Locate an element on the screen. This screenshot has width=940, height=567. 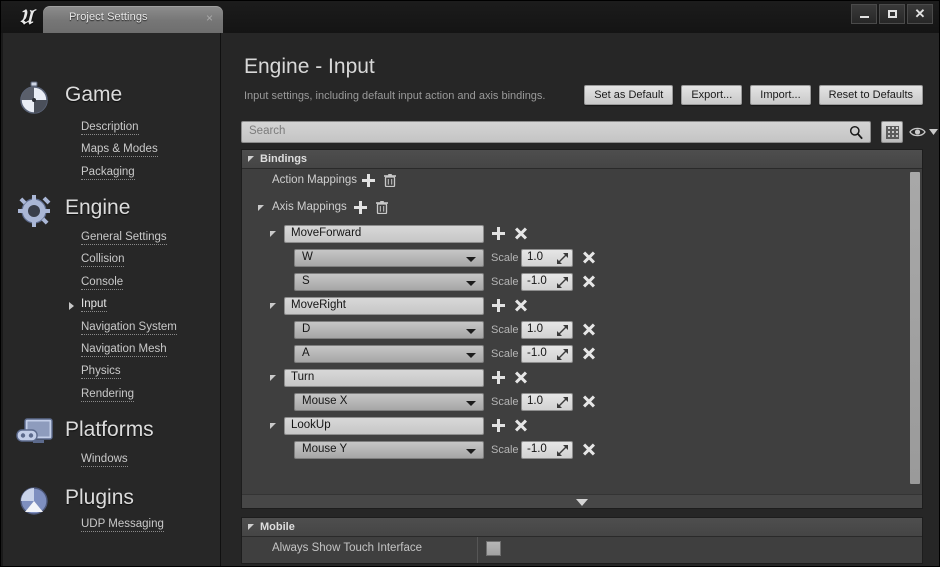
key-select: A is located at coordinates (389, 354).